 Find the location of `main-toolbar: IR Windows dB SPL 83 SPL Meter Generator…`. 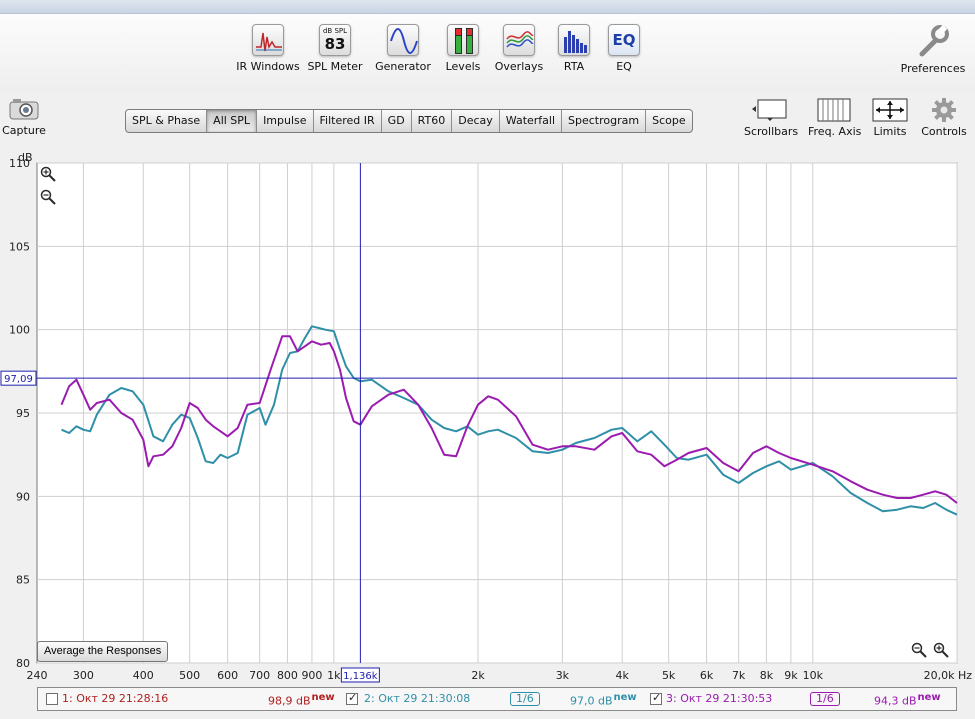

main-toolbar: IR Windows dB SPL 83 SPL Meter Generator… is located at coordinates (487, 46).